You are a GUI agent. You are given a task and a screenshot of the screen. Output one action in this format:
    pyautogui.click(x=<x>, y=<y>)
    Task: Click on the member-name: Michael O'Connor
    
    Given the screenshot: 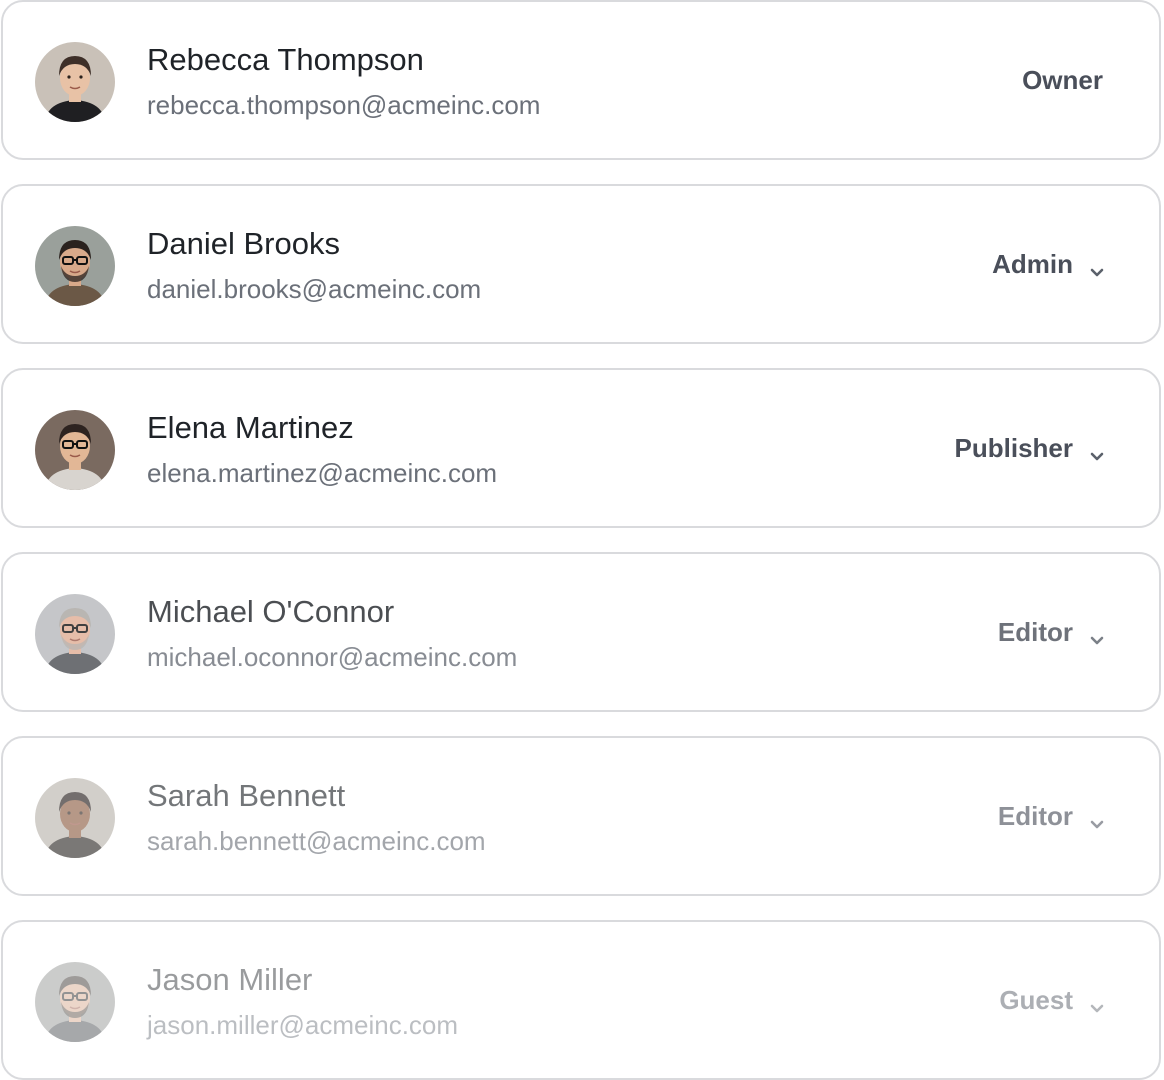 What is the action you would take?
    pyautogui.click(x=271, y=611)
    